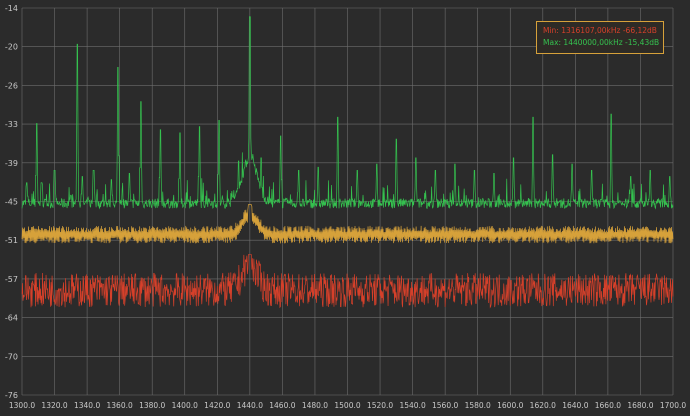  Describe the element at coordinates (54, 405) in the screenshot. I see `x-tick-label: 1320.0` at that location.